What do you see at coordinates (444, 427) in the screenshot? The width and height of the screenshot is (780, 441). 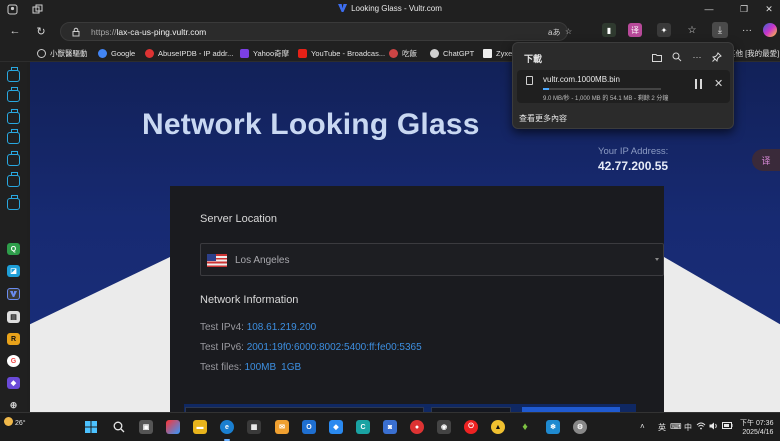 I see `gray-app-icon: ◉` at bounding box center [444, 427].